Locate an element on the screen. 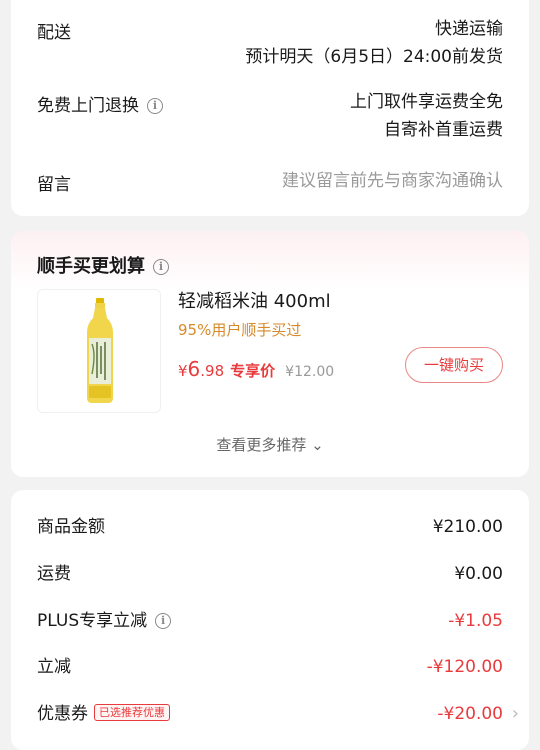  return-line2: 自寄补首重运费 is located at coordinates (443, 130).